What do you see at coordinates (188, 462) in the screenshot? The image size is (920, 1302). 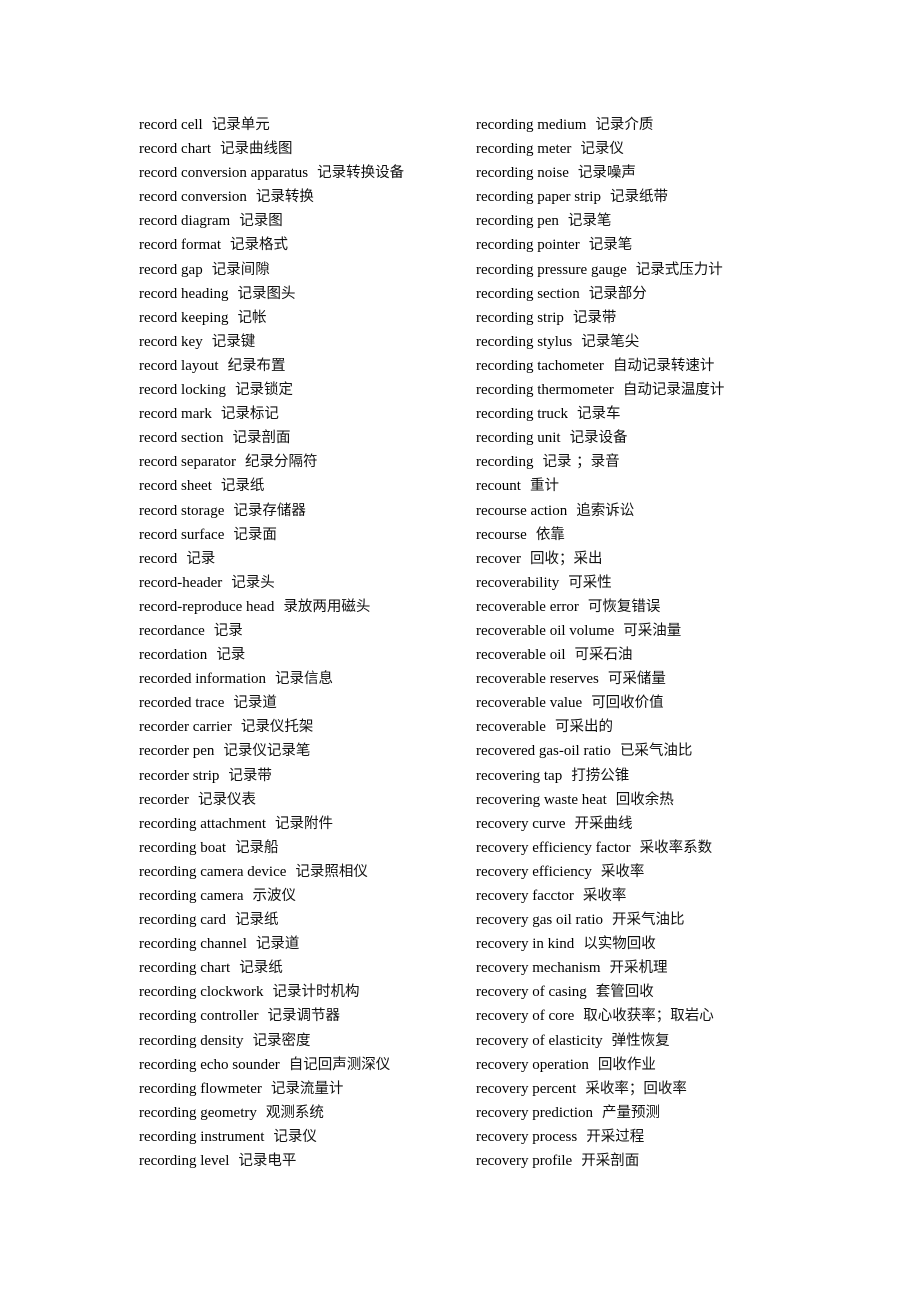 I see `english-term: record separator` at bounding box center [188, 462].